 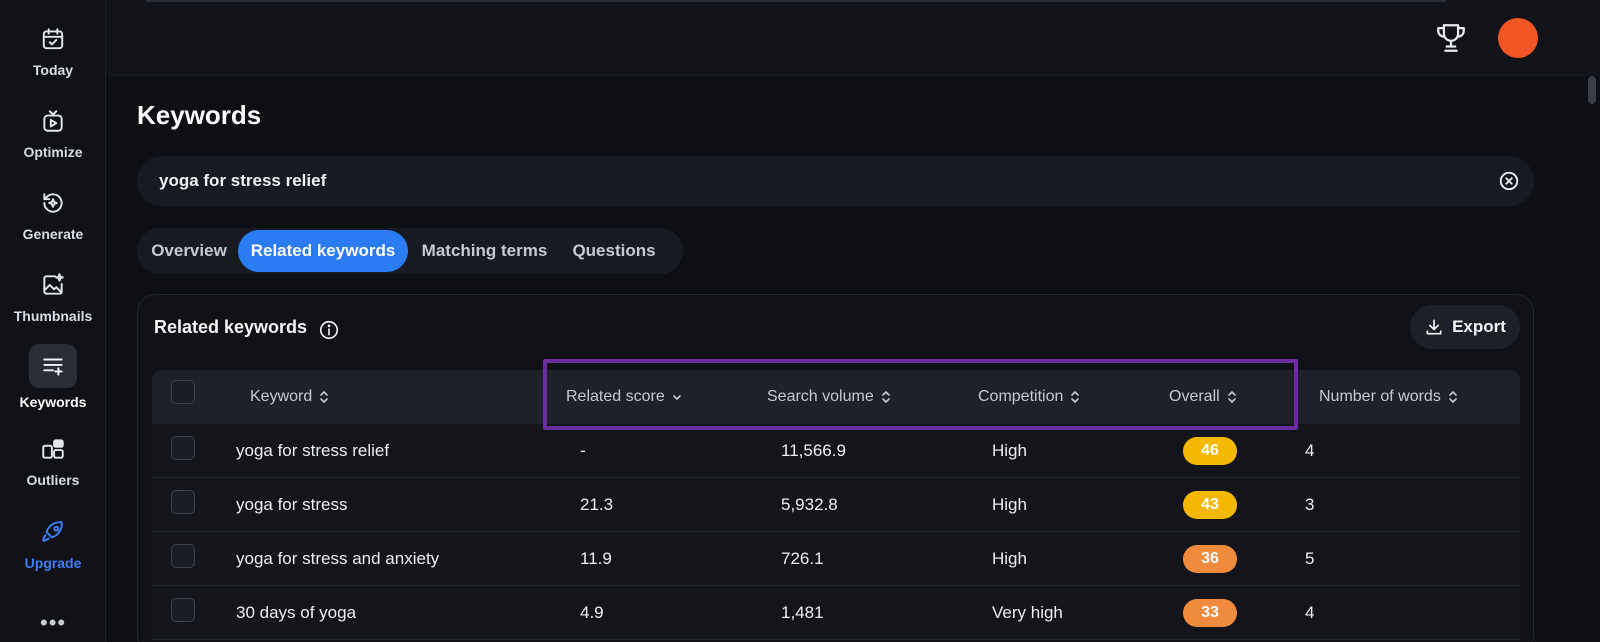 What do you see at coordinates (614, 251) in the screenshot?
I see `tab-questions: Questions` at bounding box center [614, 251].